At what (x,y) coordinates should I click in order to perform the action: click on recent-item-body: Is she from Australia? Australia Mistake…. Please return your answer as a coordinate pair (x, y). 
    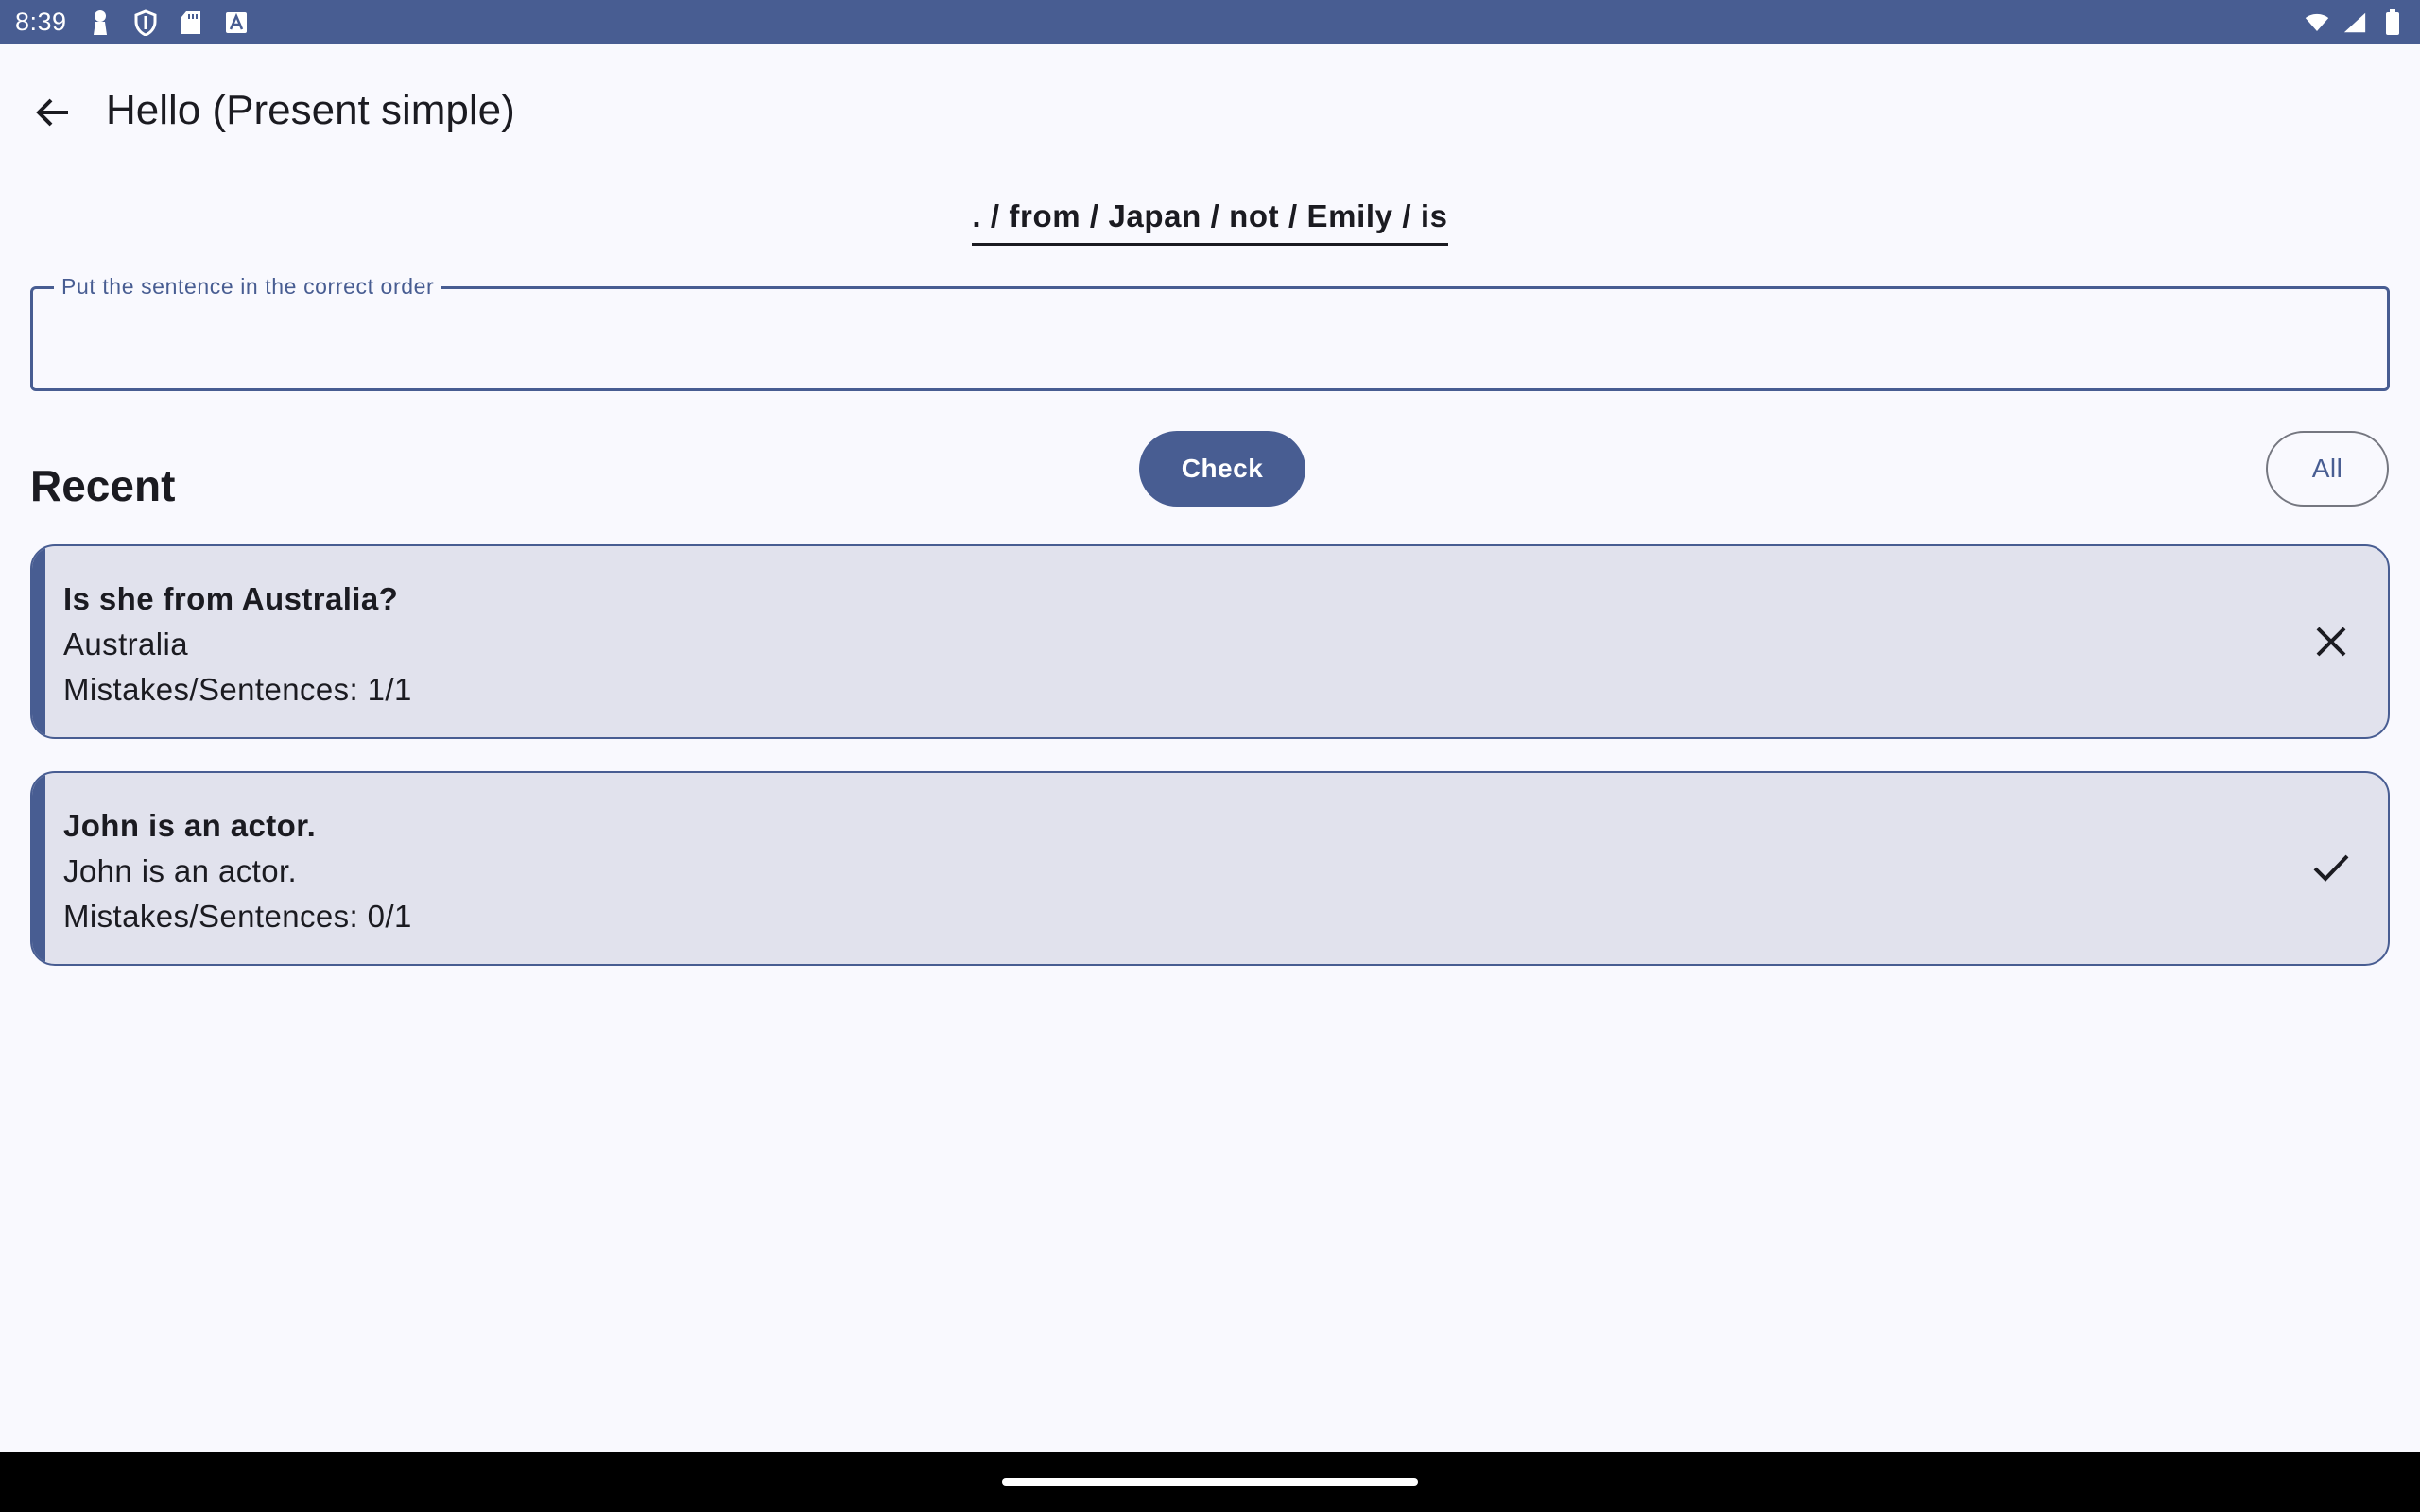
    Looking at the image, I should click on (237, 644).